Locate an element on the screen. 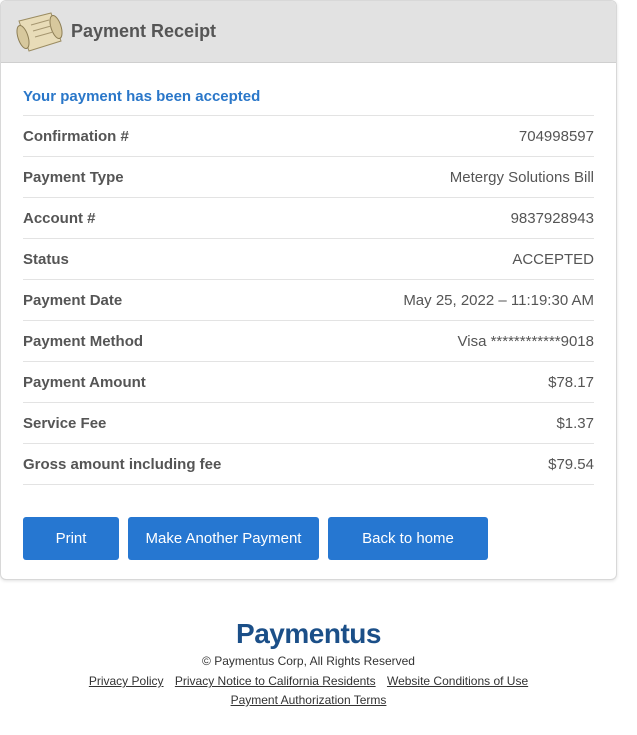 The width and height of the screenshot is (637, 735). back-to-home-button: Back to home is located at coordinates (408, 538).